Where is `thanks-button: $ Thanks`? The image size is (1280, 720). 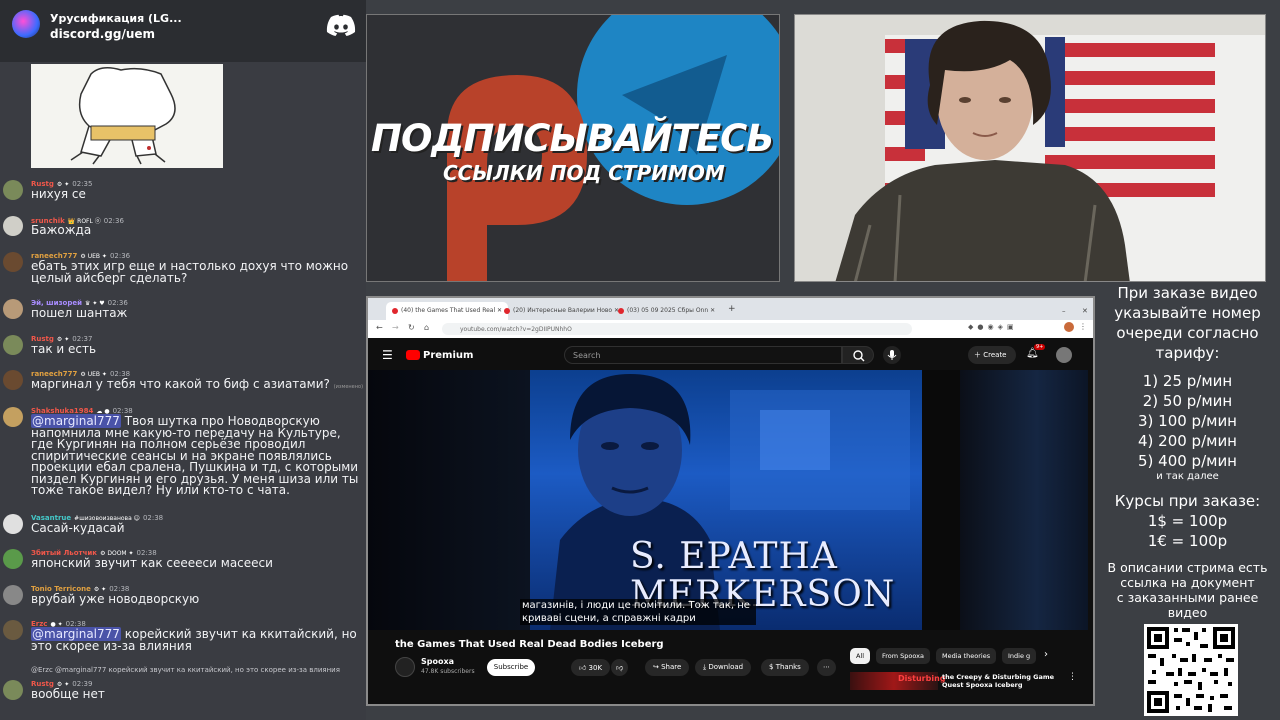 thanks-button: $ Thanks is located at coordinates (785, 667).